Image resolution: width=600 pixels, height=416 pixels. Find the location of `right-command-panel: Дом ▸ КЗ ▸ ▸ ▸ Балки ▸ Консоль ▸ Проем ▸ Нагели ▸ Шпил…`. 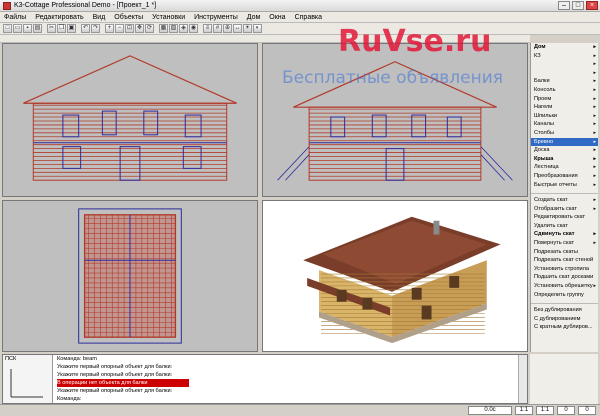

right-command-panel: Дом ▸ КЗ ▸ ▸ ▸ Балки ▸ Консоль ▸ Проем ▸ Нагели ▸ Шпил… is located at coordinates (564, 197).